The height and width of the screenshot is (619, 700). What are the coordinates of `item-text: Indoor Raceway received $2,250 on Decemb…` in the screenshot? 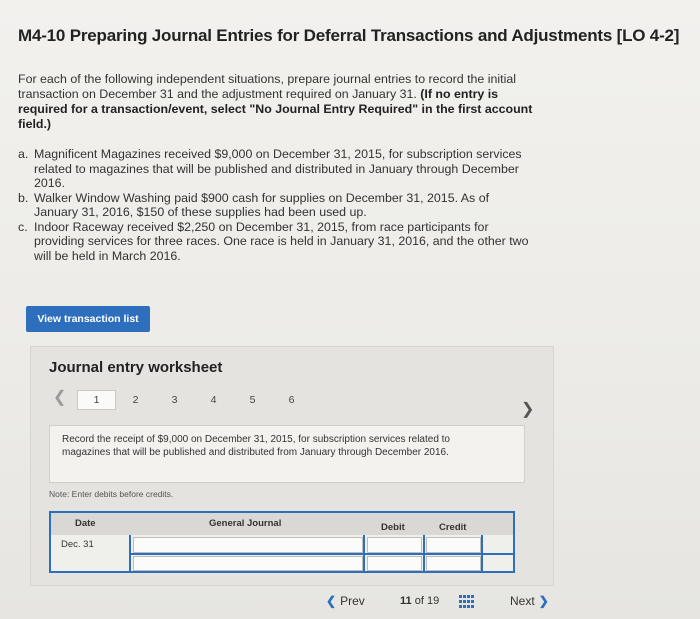 It's located at (281, 241).